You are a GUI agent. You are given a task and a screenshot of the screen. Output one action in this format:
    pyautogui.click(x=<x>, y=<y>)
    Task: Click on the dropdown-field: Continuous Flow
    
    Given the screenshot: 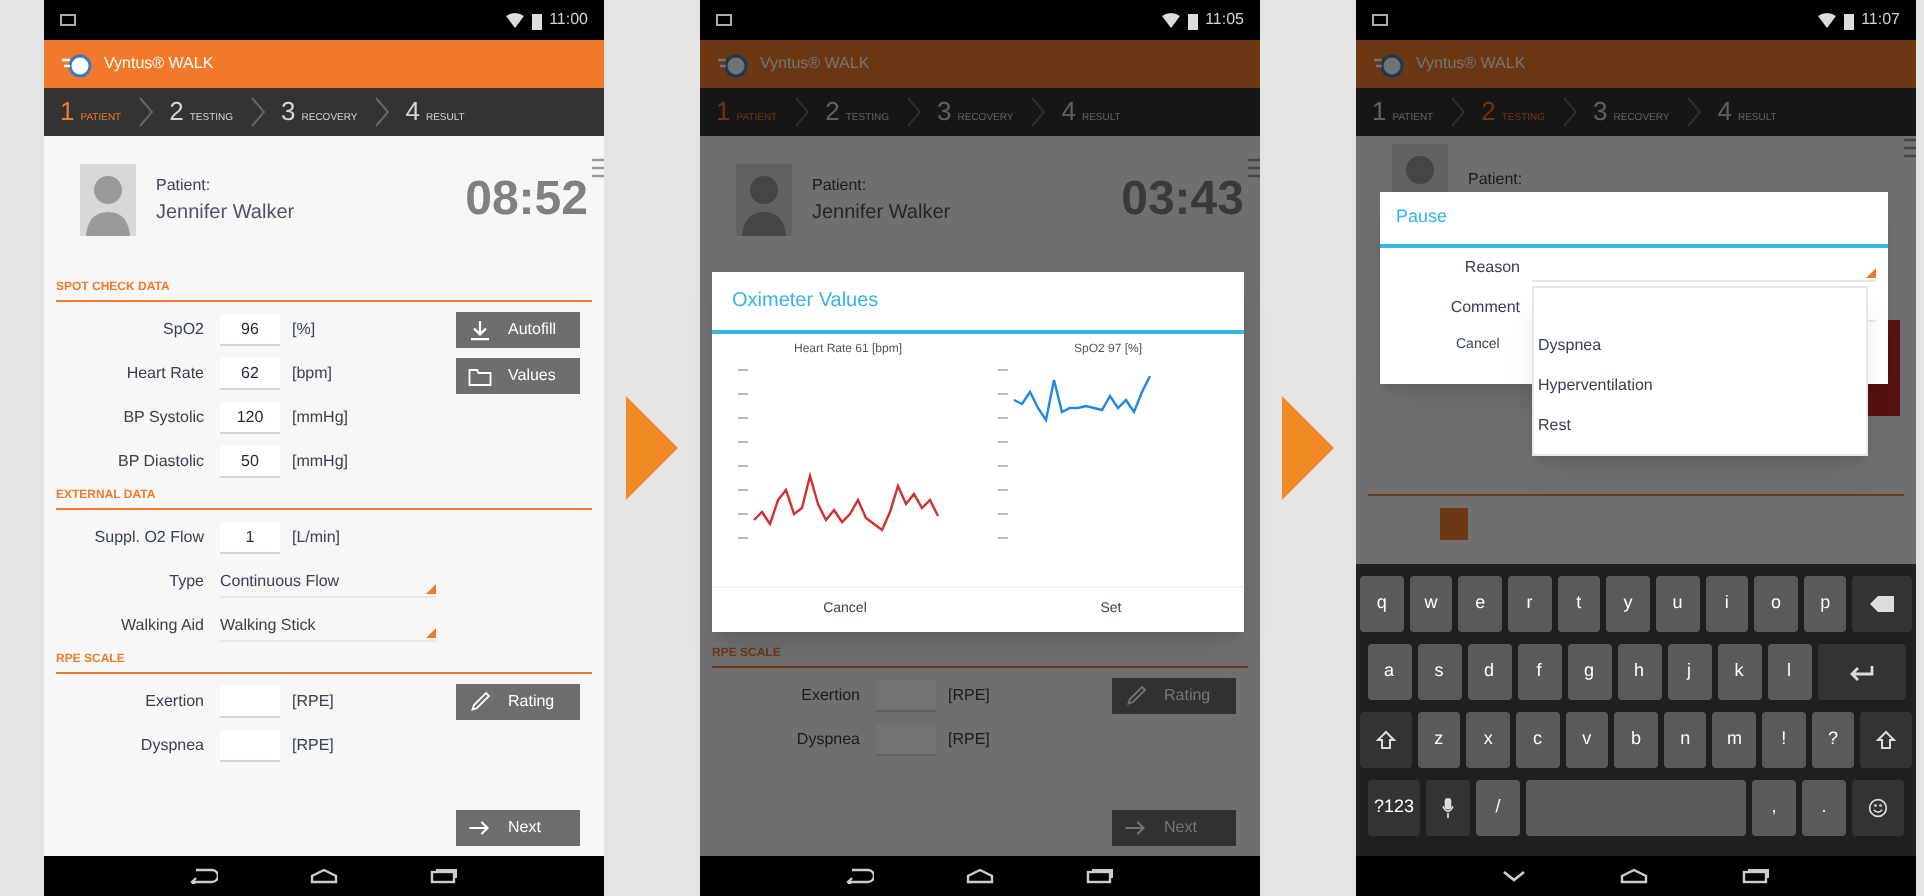 What is the action you would take?
    pyautogui.click(x=328, y=582)
    